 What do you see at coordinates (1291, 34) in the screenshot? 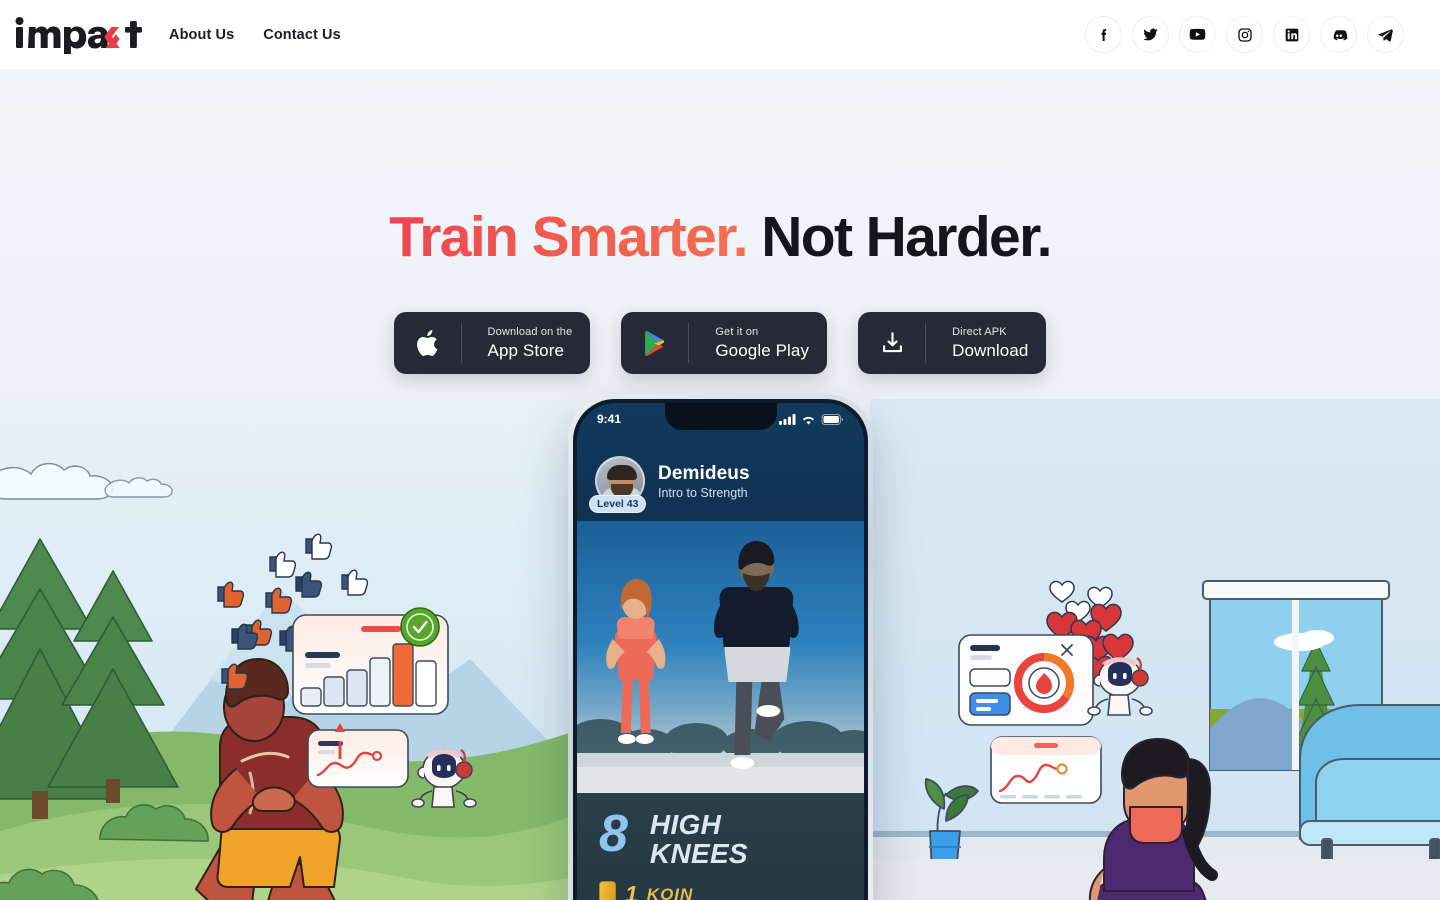
I see `linkedin-icon` at bounding box center [1291, 34].